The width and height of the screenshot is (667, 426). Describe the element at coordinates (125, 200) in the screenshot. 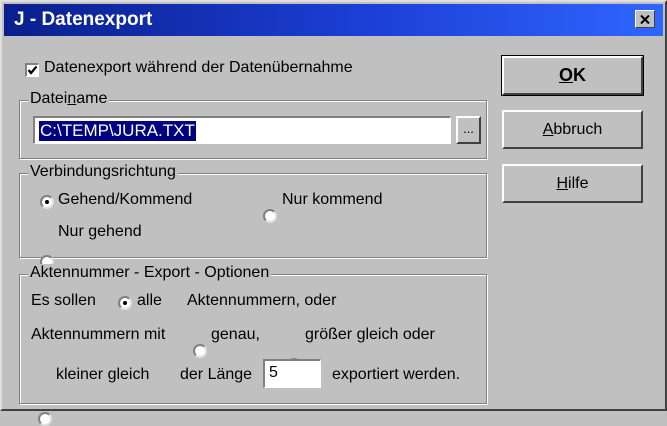

I see `radio-gehend-kommend-label: Gehend/Kommend` at that location.